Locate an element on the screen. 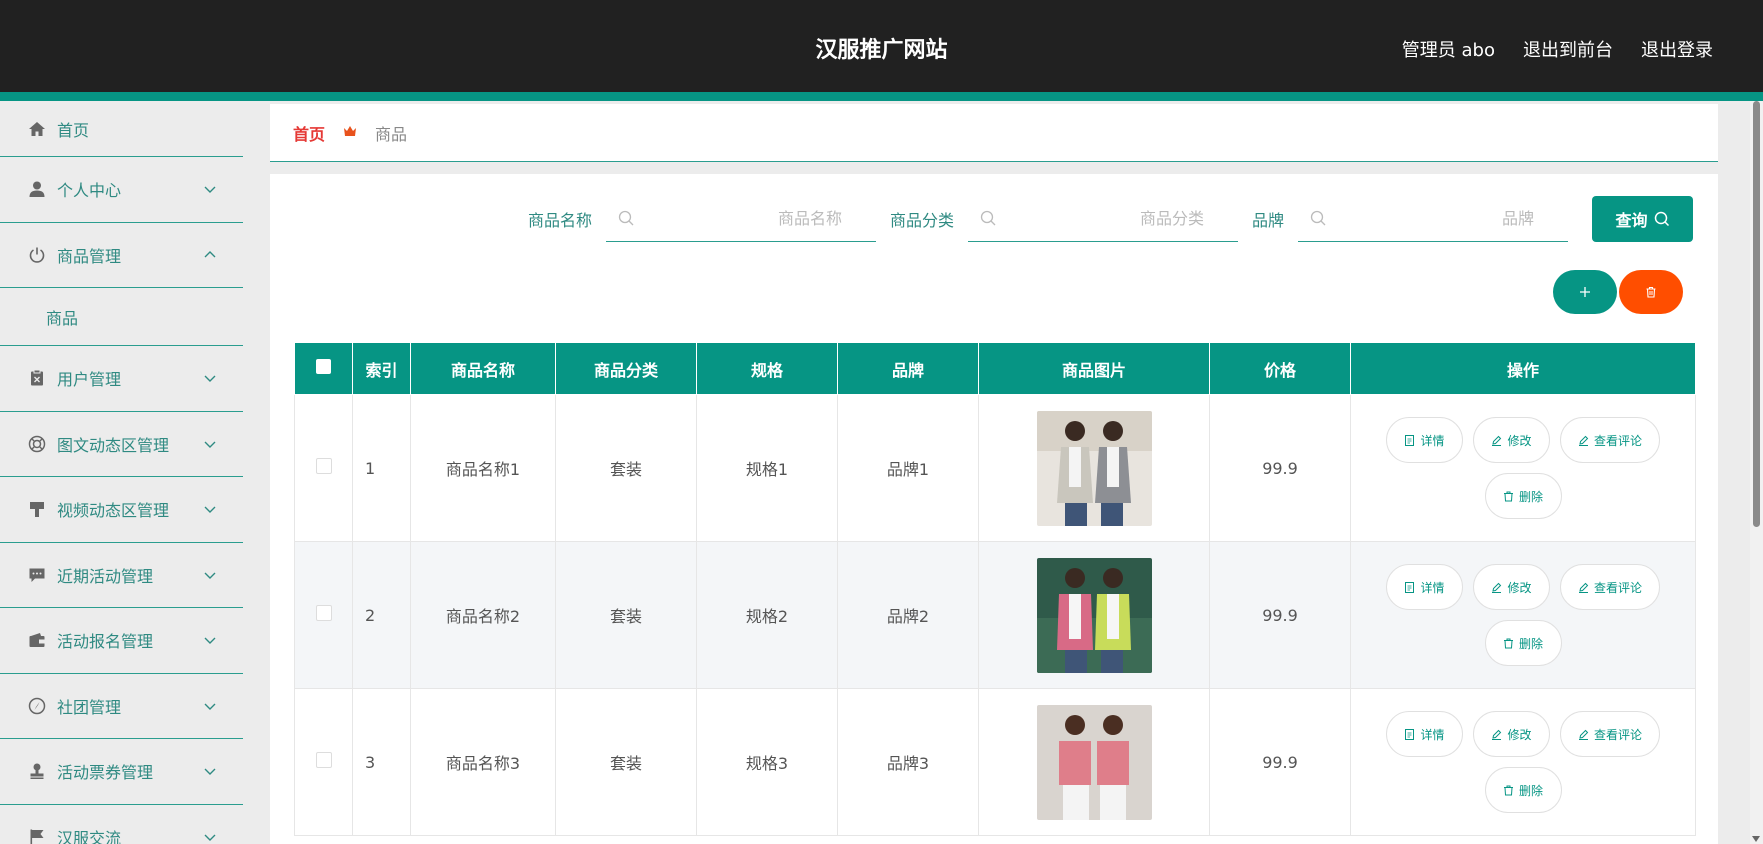  select-all-checkbox is located at coordinates (323, 366).